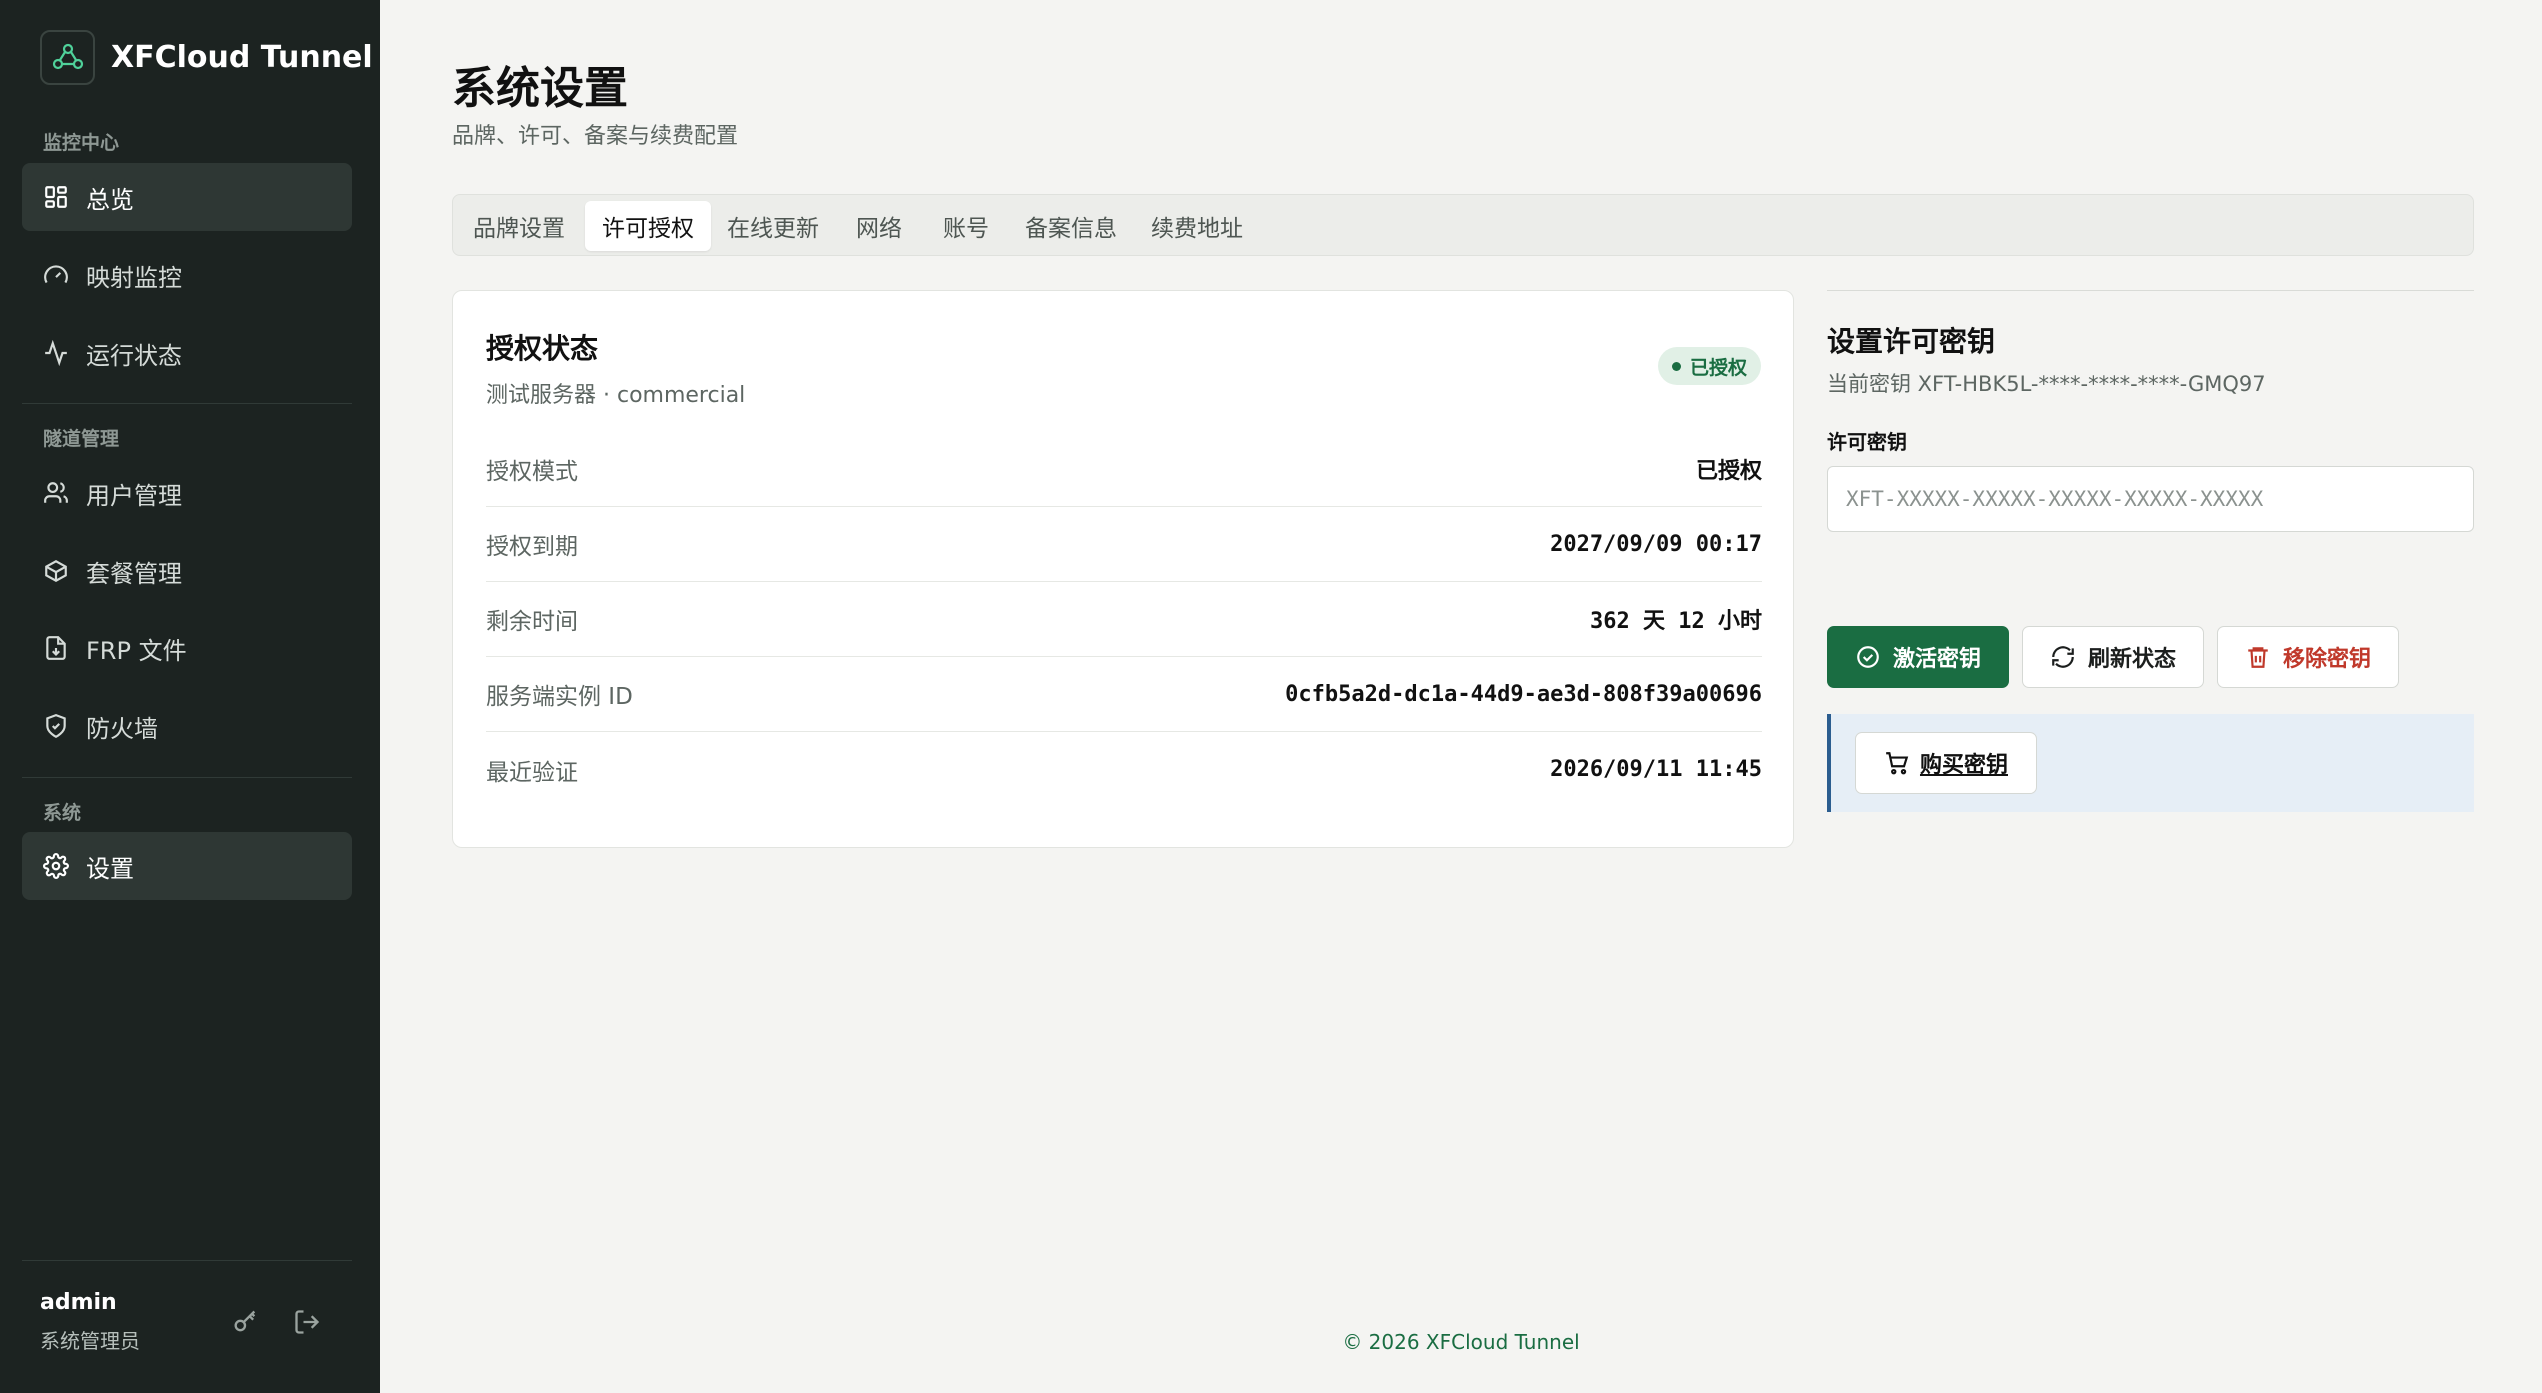  Describe the element at coordinates (2150, 290) in the screenshot. I see `panel-divider` at that location.